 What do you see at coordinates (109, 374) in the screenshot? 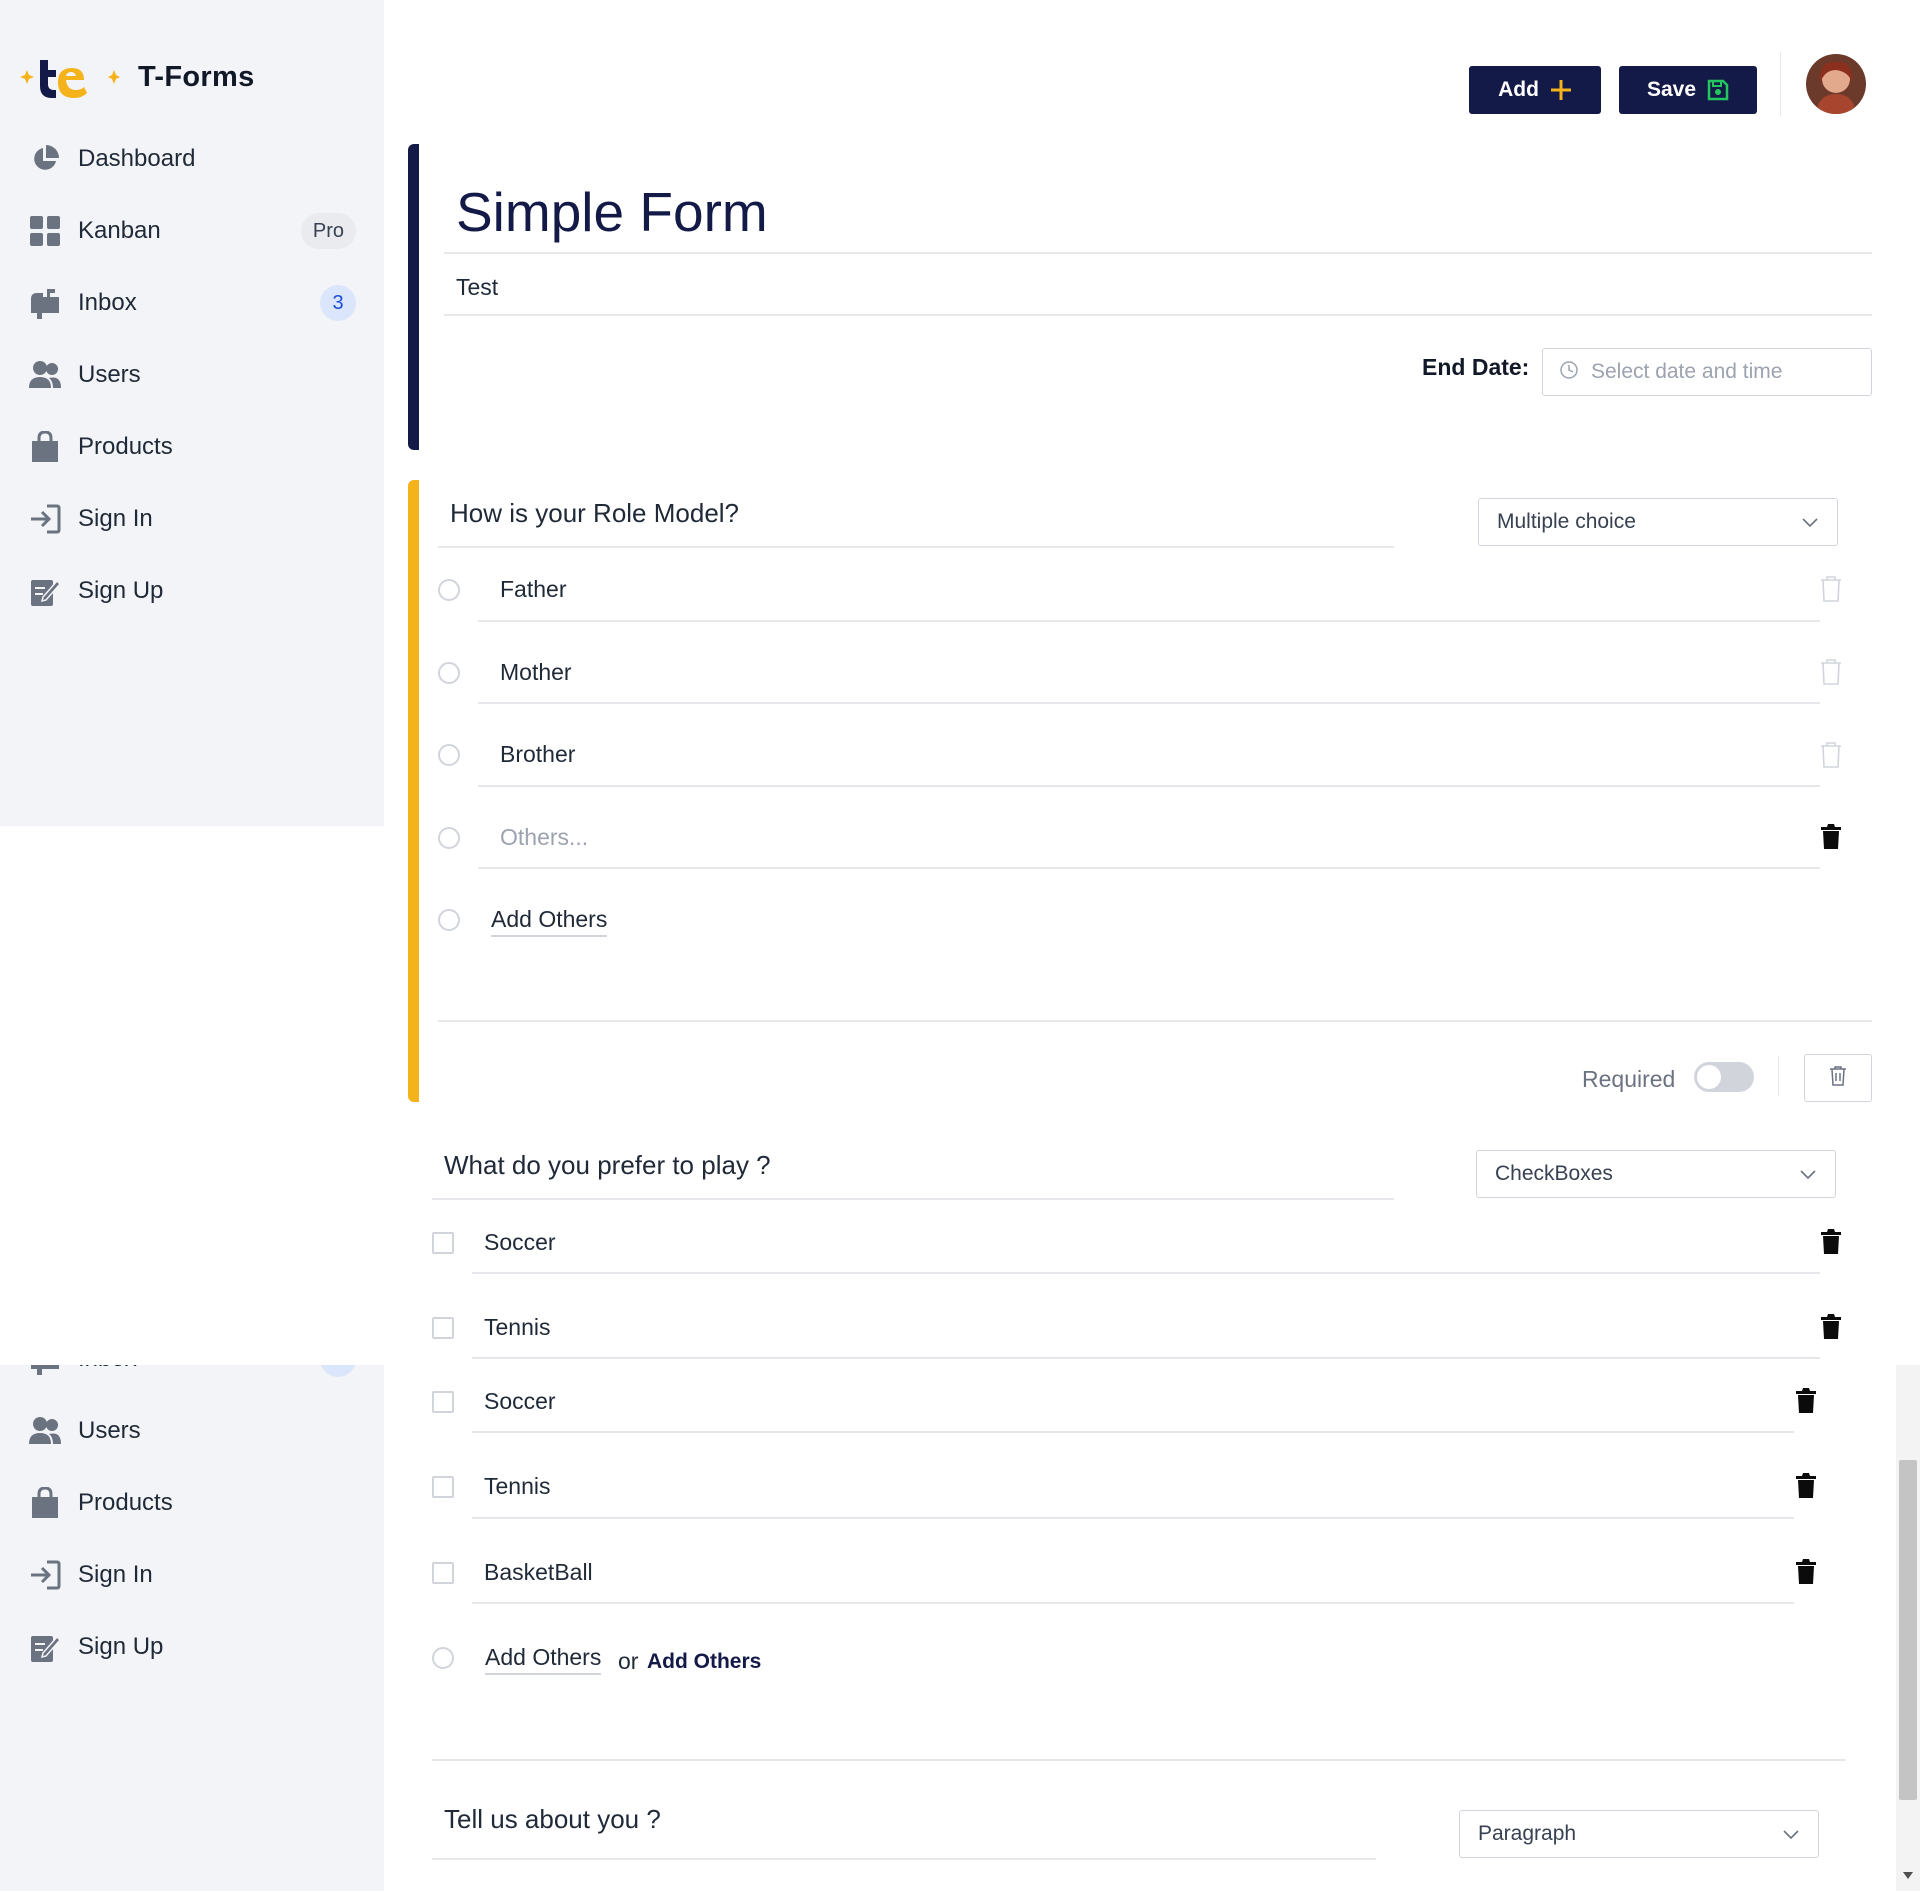
I see `sidebar-item-label: Users` at bounding box center [109, 374].